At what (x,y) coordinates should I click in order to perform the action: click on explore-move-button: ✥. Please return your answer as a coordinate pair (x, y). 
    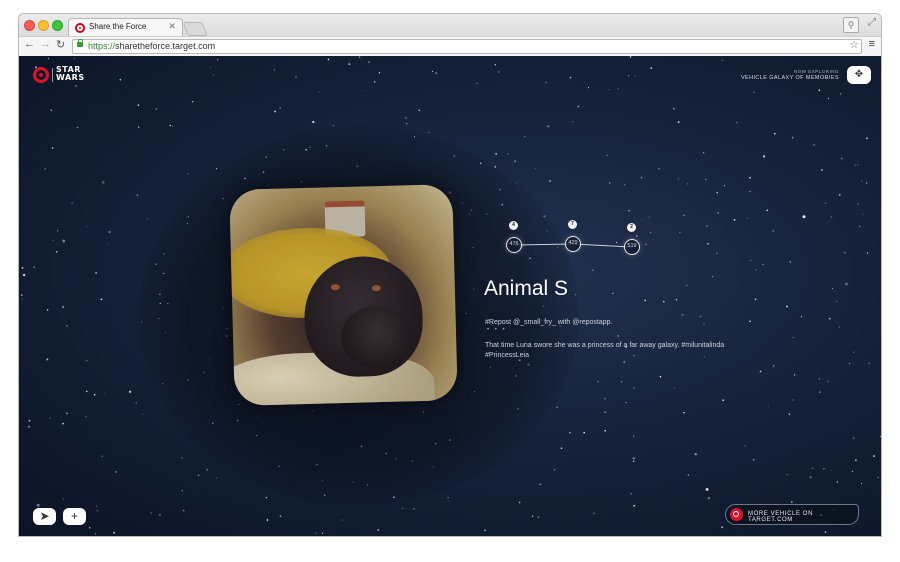
    Looking at the image, I should click on (859, 75).